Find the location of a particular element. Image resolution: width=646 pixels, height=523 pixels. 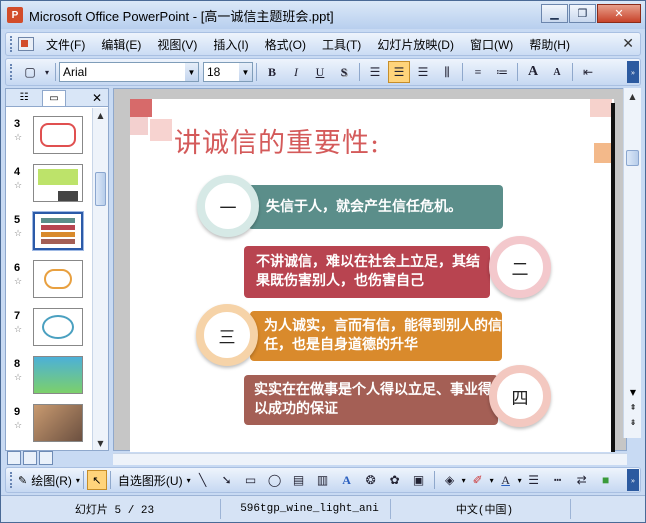

picture-icon: ▣ is located at coordinates (419, 480).